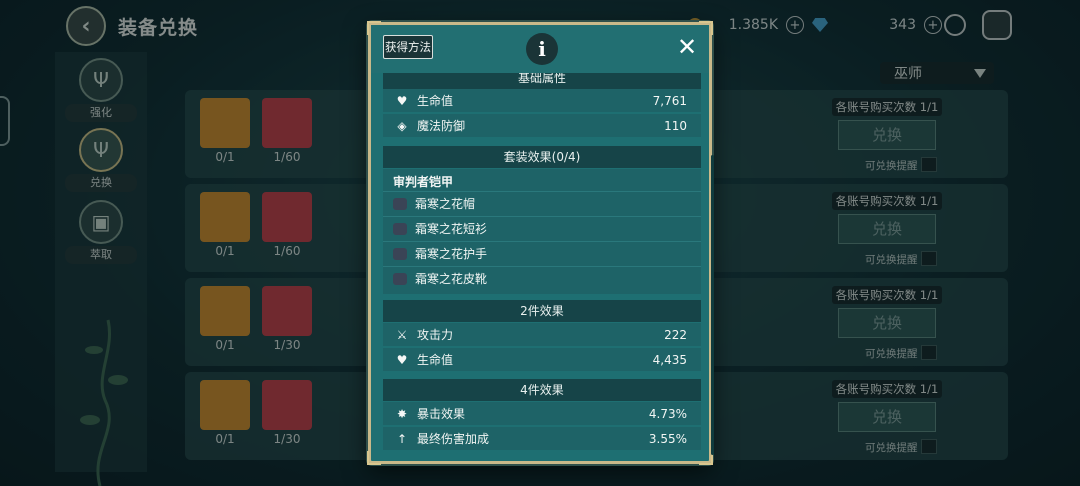 The image size is (1080, 486). What do you see at coordinates (669, 100) in the screenshot?
I see `stat-value: 7,761` at bounding box center [669, 100].